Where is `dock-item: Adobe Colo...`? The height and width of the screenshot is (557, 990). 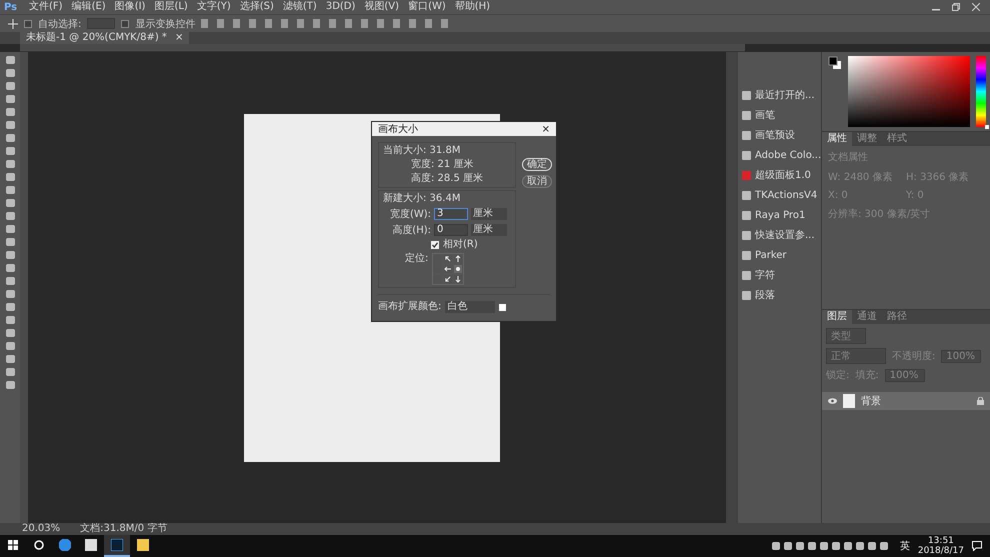
dock-item: Adobe Colo... is located at coordinates (779, 155).